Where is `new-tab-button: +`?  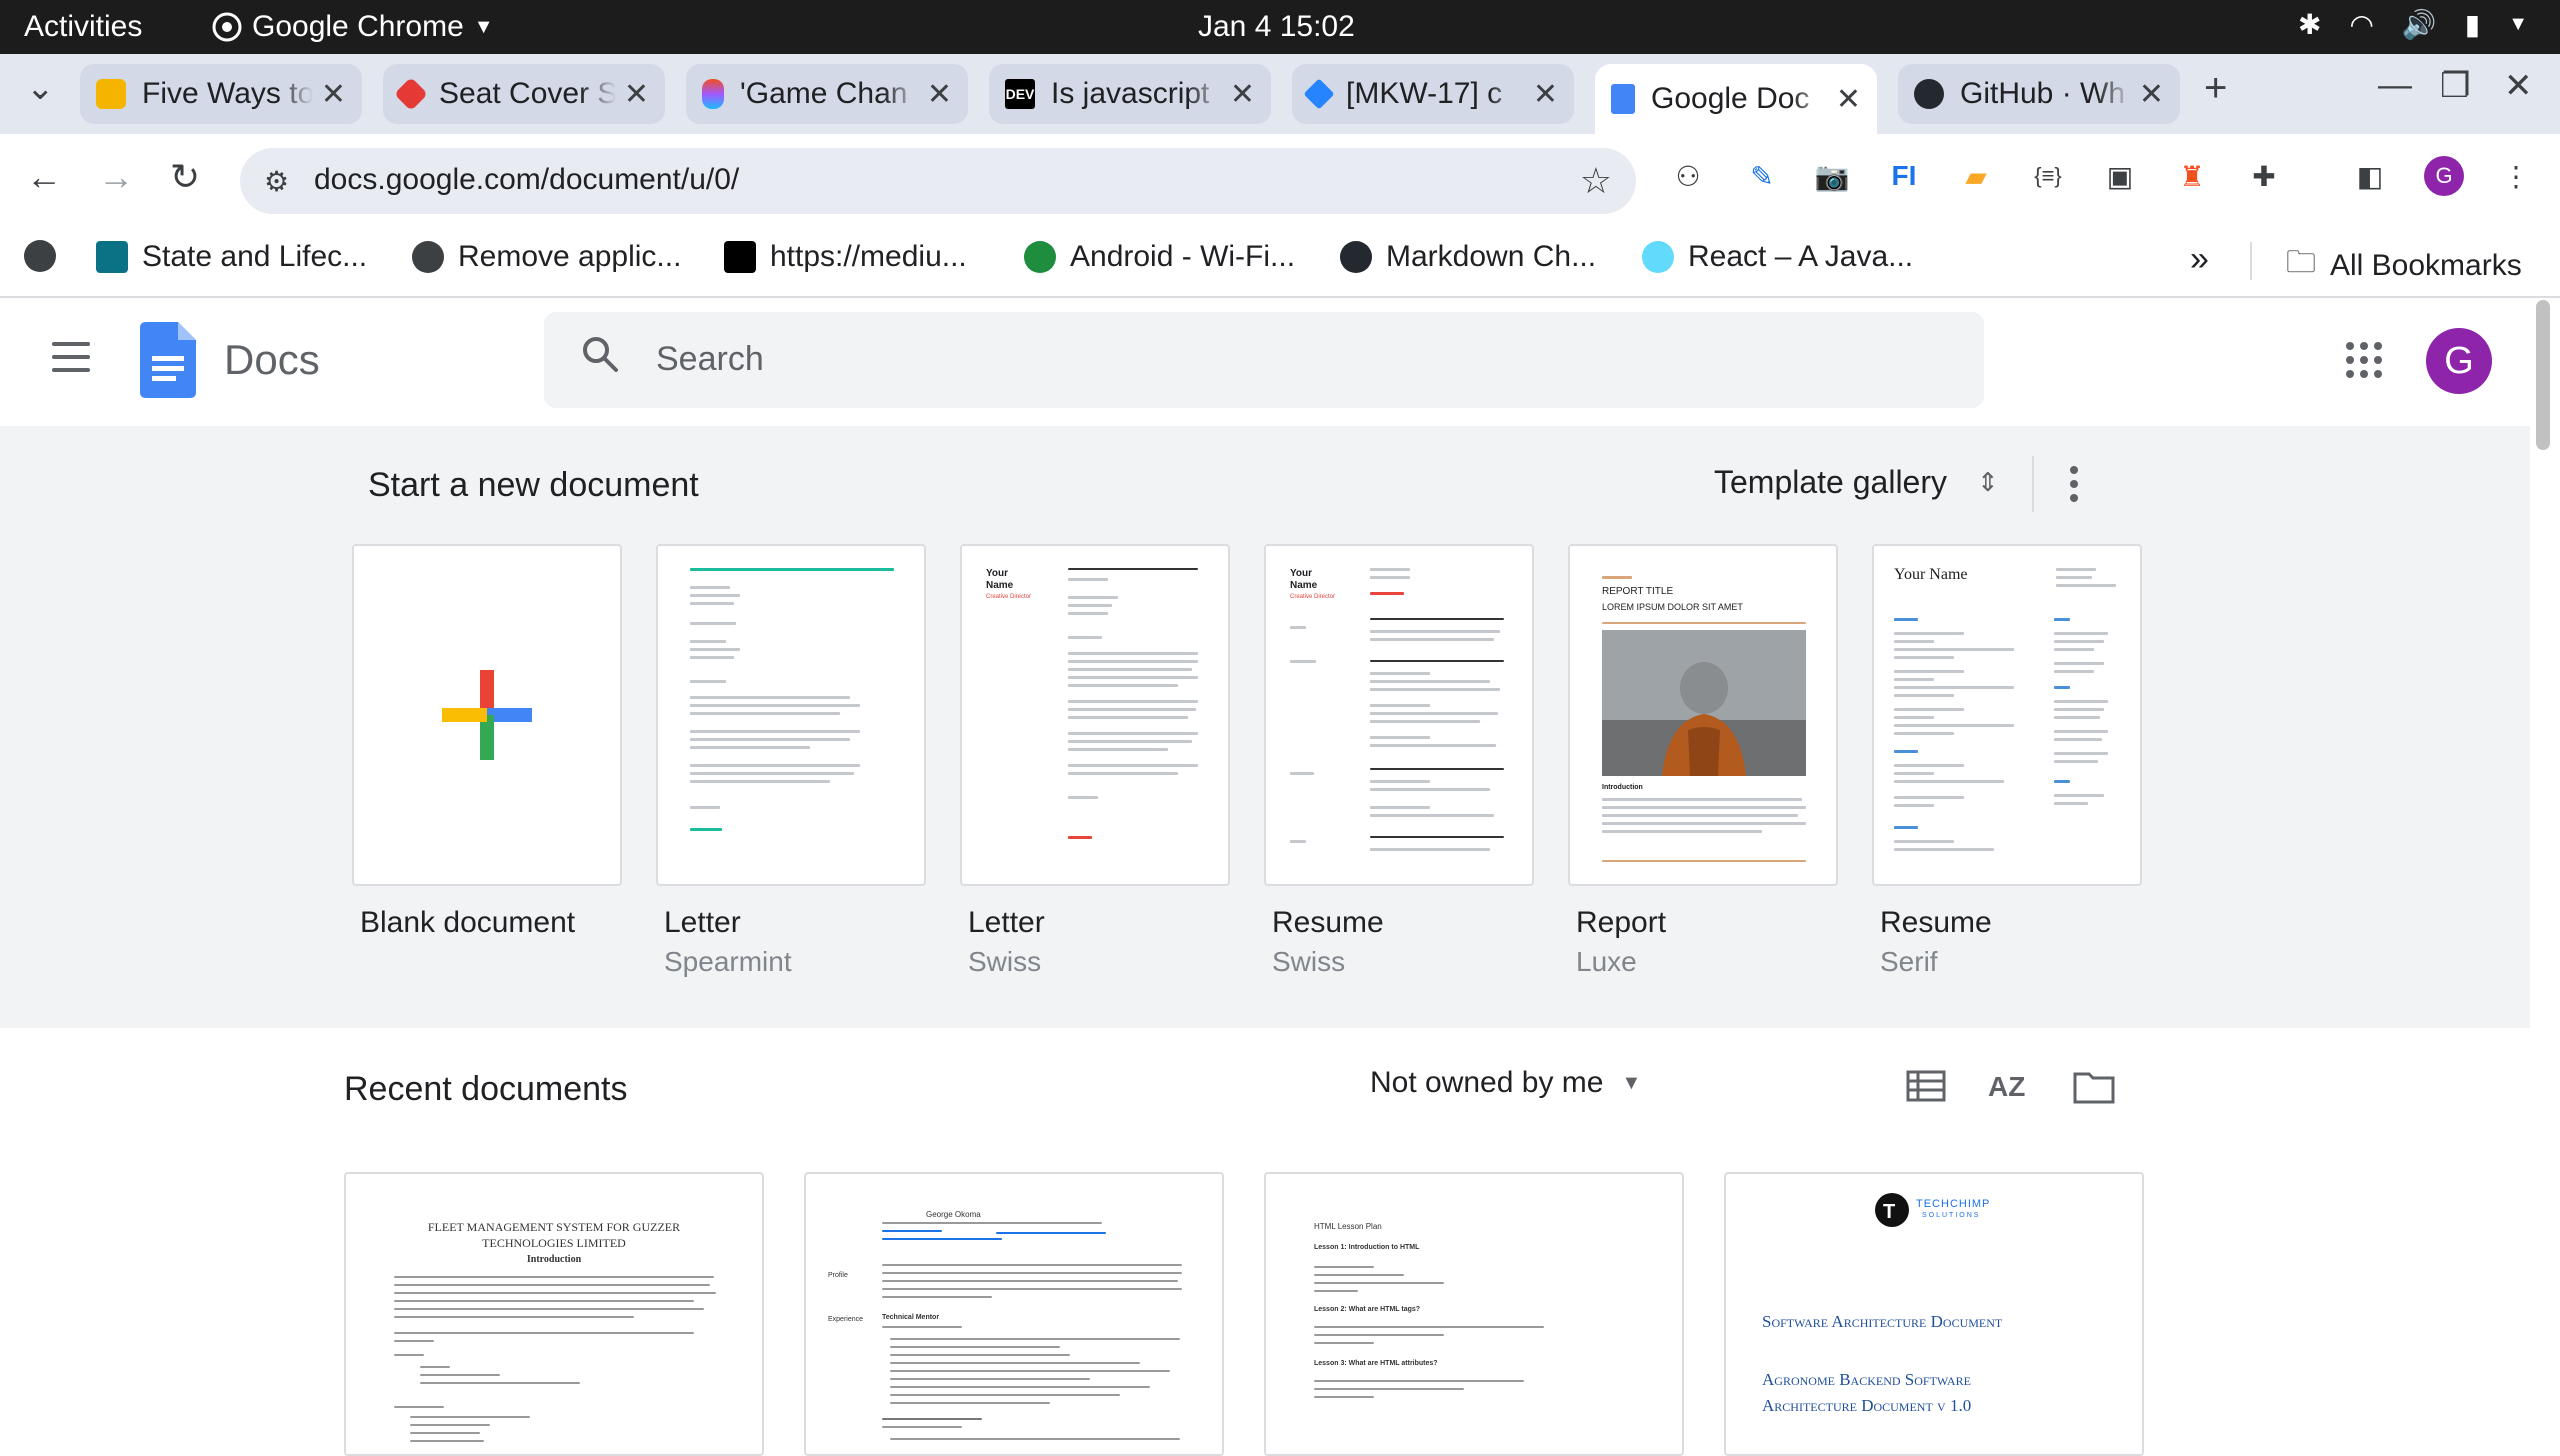 new-tab-button: + is located at coordinates (2215, 88).